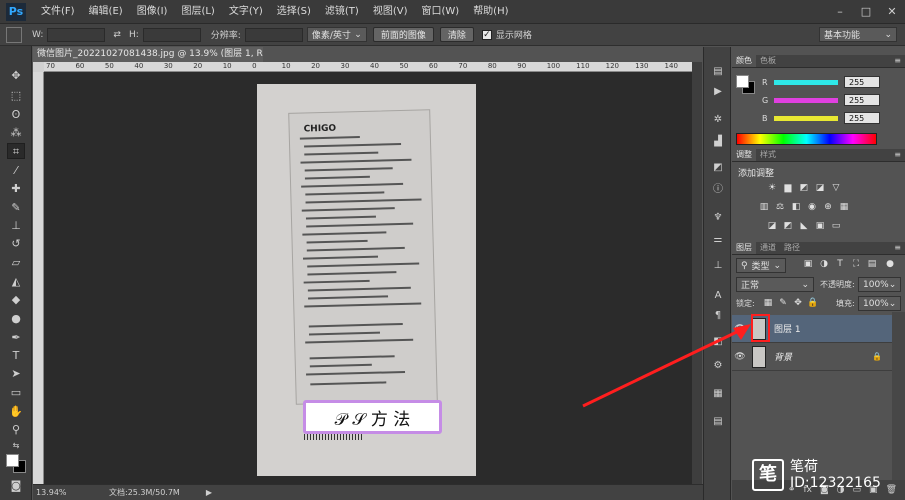 The width and height of the screenshot is (905, 500). I want to click on menu-window: 窗口(W), so click(440, 12).